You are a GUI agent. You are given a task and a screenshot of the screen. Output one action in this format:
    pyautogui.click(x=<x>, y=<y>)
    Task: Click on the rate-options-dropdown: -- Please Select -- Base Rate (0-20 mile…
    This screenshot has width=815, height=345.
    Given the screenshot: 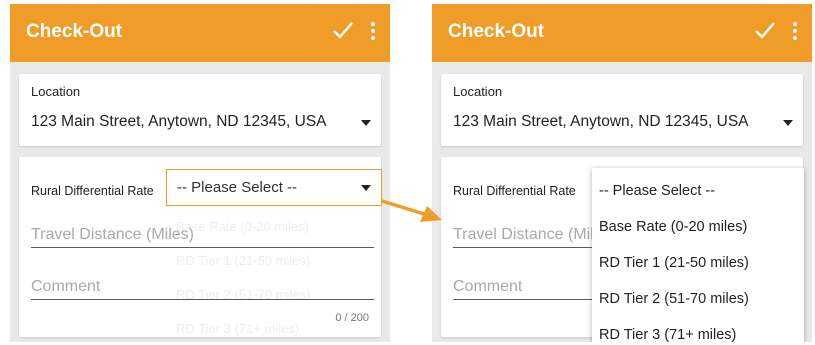 What is the action you would take?
    pyautogui.click(x=698, y=255)
    